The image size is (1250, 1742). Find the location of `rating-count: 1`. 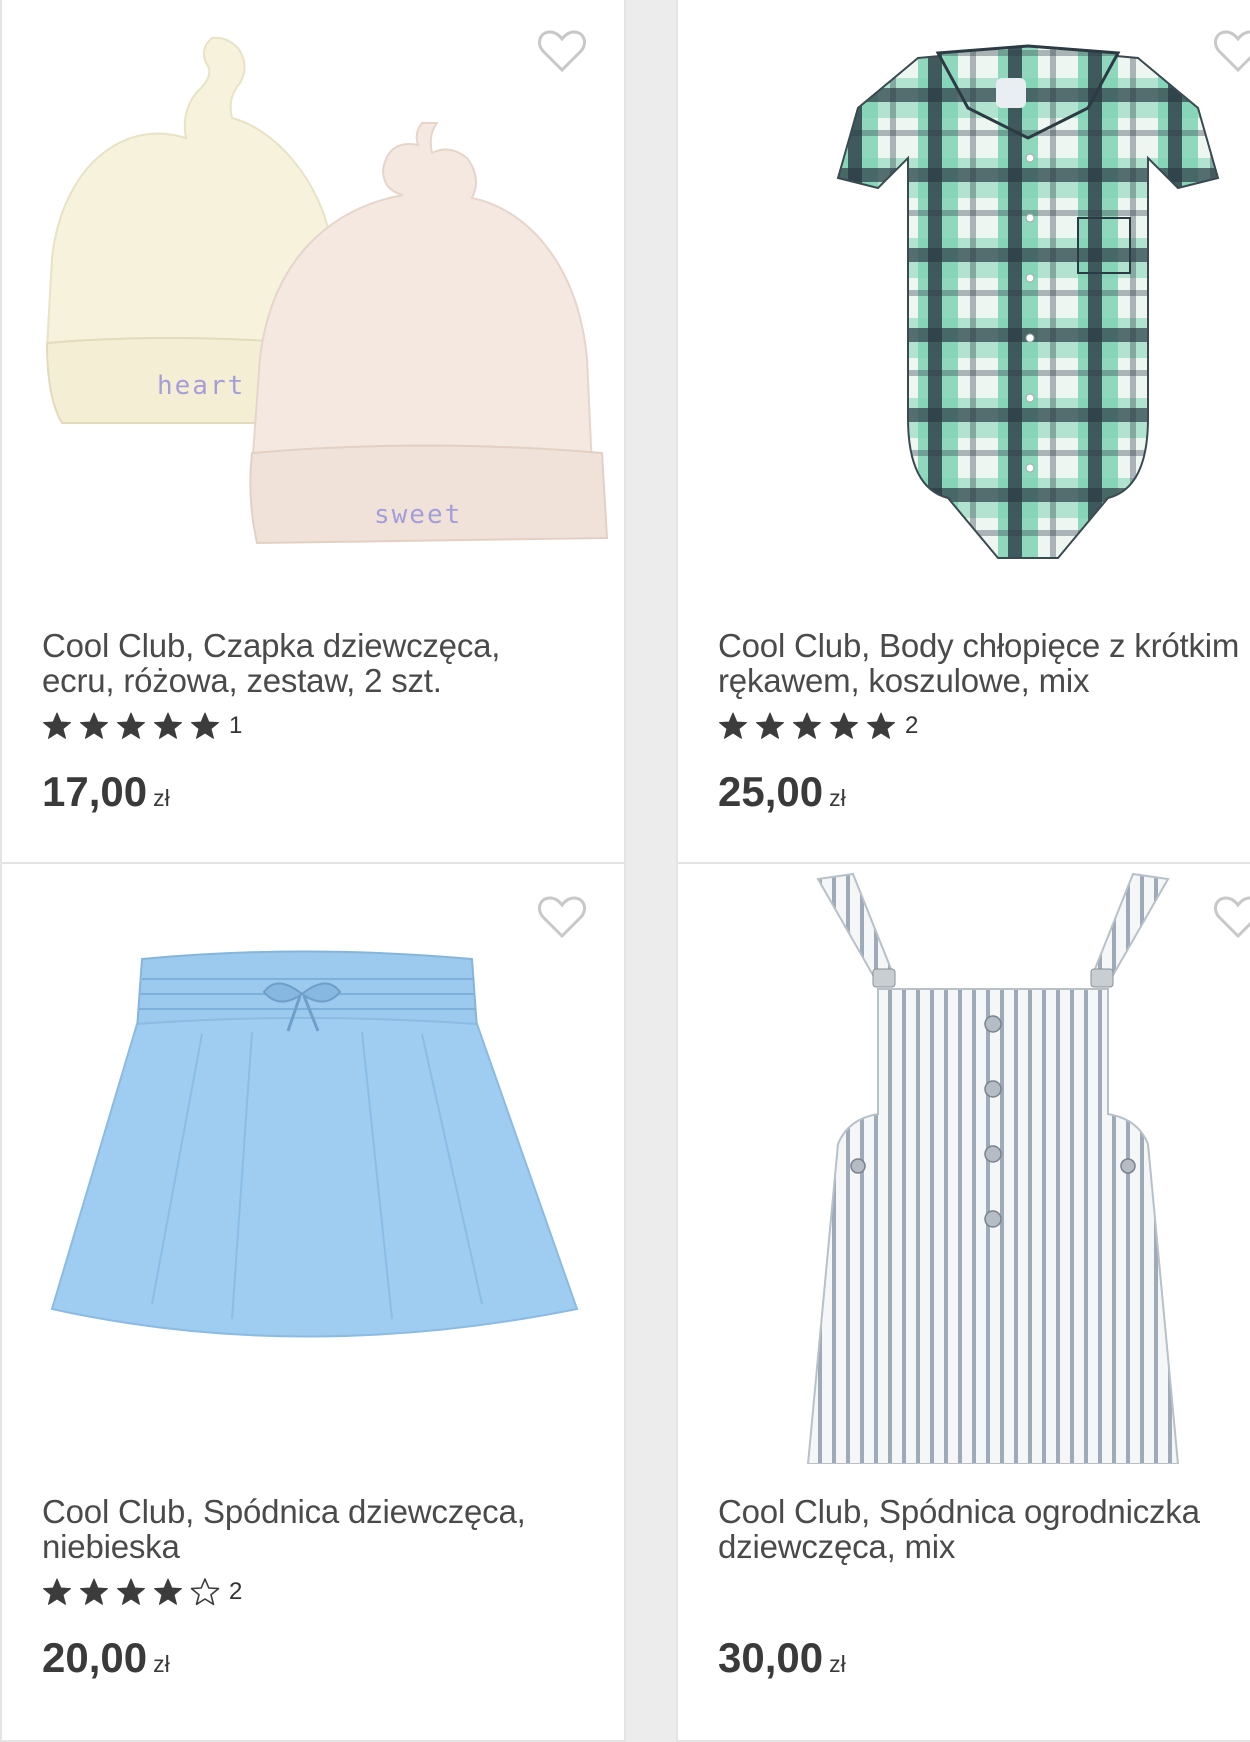

rating-count: 1 is located at coordinates (236, 725).